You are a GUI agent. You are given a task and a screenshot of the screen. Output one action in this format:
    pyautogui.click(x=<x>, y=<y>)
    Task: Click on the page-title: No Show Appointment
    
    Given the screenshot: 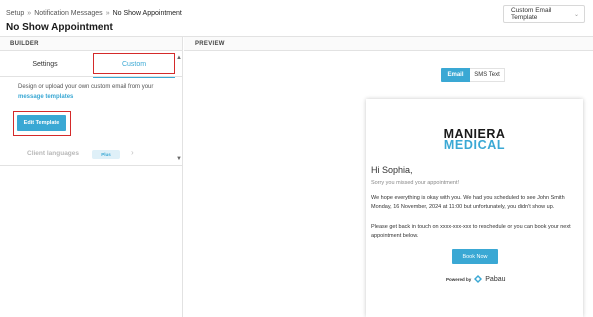 What is the action you would take?
    pyautogui.click(x=59, y=27)
    